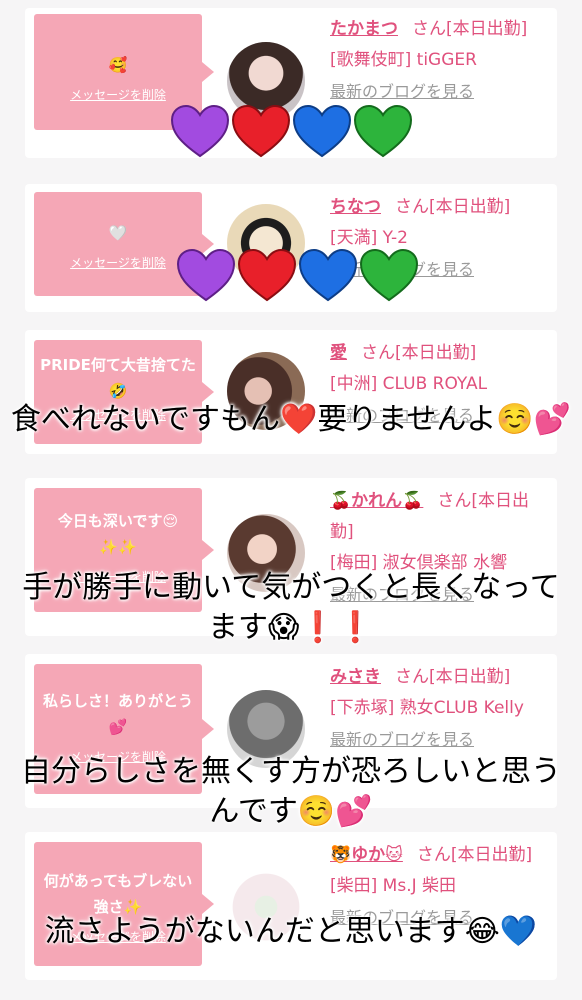 This screenshot has height=1000, width=582. Describe the element at coordinates (355, 677) in the screenshot. I see `user-name-link: みさき` at that location.